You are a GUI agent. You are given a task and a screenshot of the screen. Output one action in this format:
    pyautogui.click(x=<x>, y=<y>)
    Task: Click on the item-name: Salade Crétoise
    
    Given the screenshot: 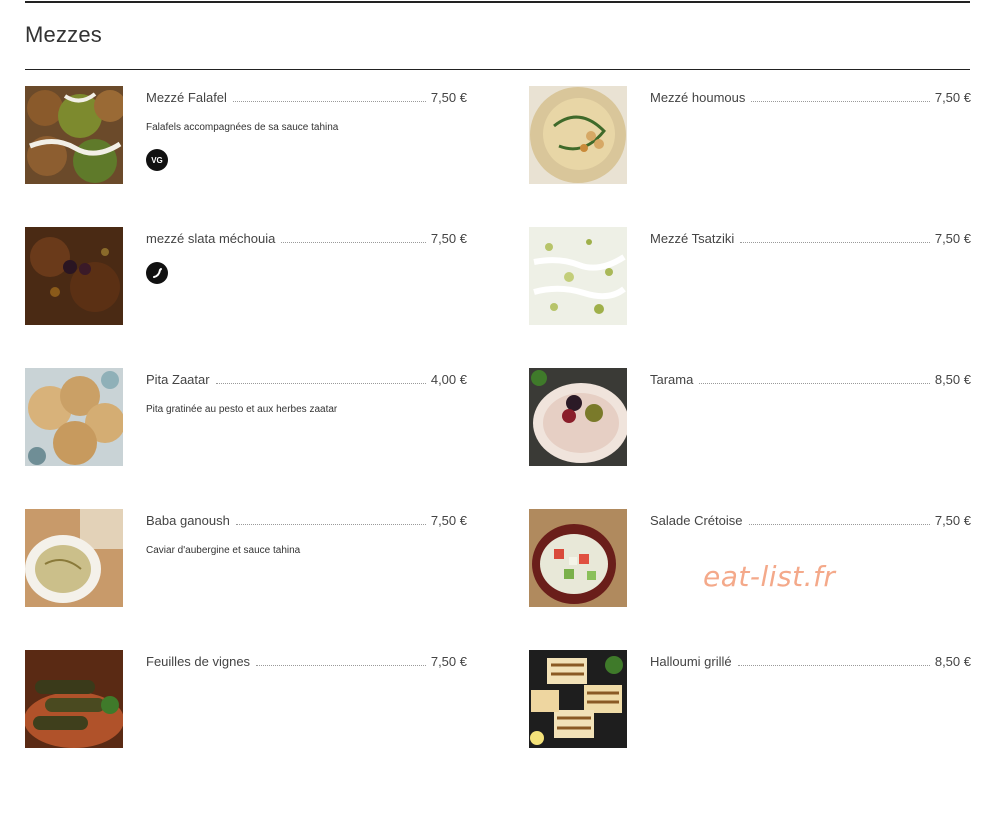 What is the action you would take?
    pyautogui.click(x=696, y=520)
    